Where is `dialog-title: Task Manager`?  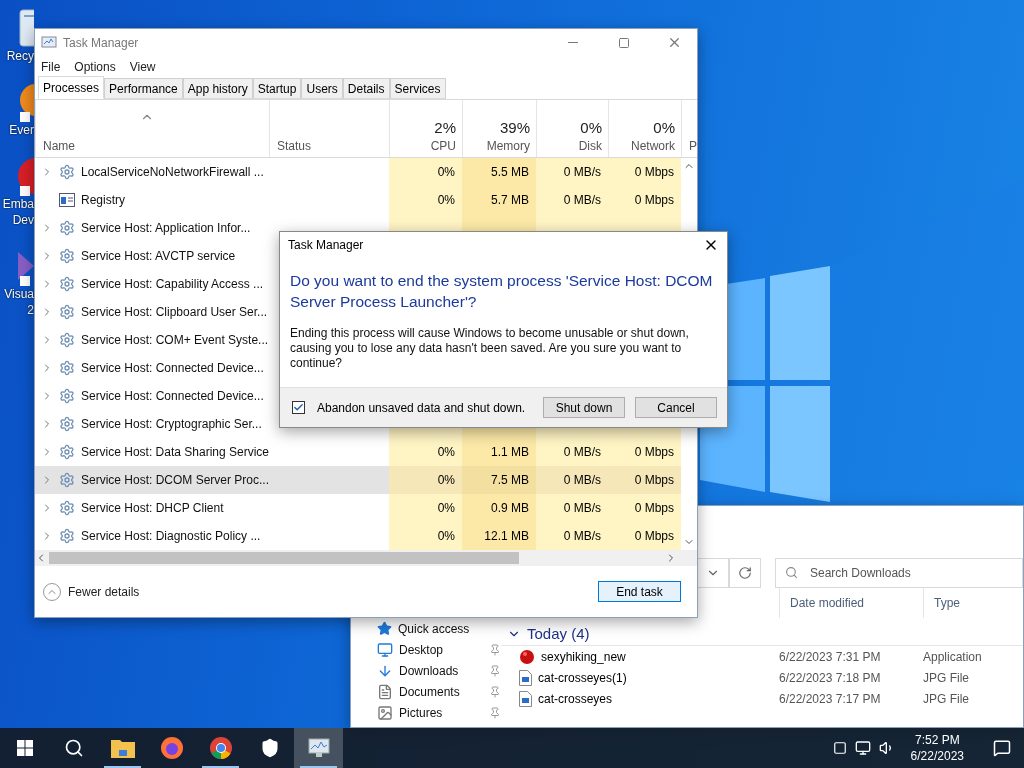
dialog-title: Task Manager is located at coordinates (326, 245).